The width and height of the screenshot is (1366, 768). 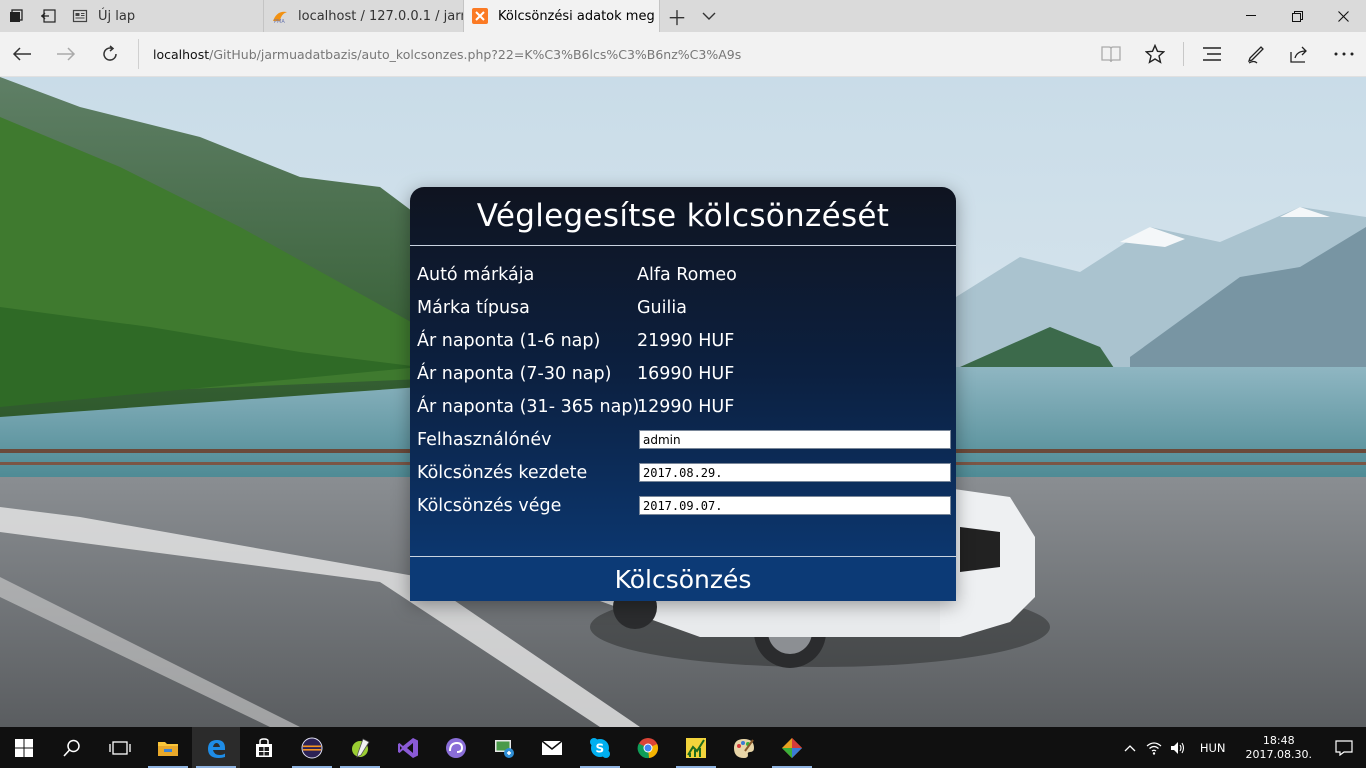 What do you see at coordinates (662, 307) in the screenshot?
I see `field-value: Guilia` at bounding box center [662, 307].